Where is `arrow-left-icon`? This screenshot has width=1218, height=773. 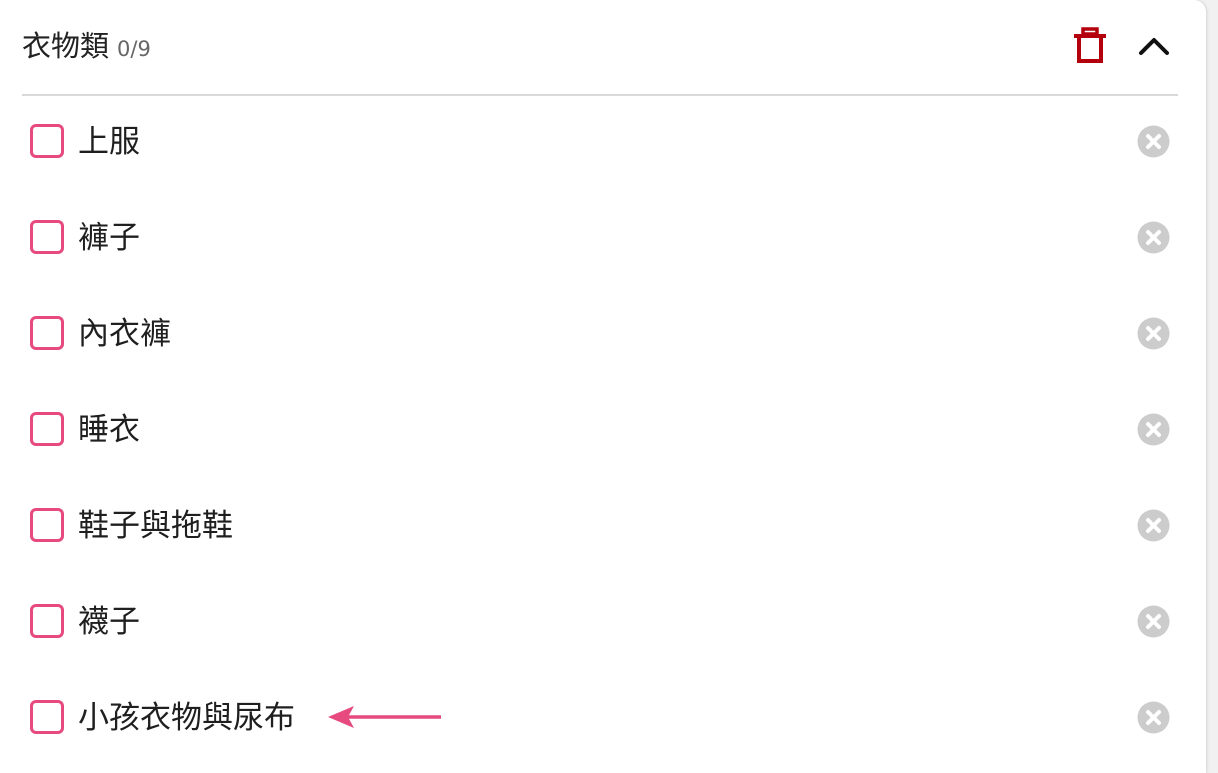
arrow-left-icon is located at coordinates (384, 717).